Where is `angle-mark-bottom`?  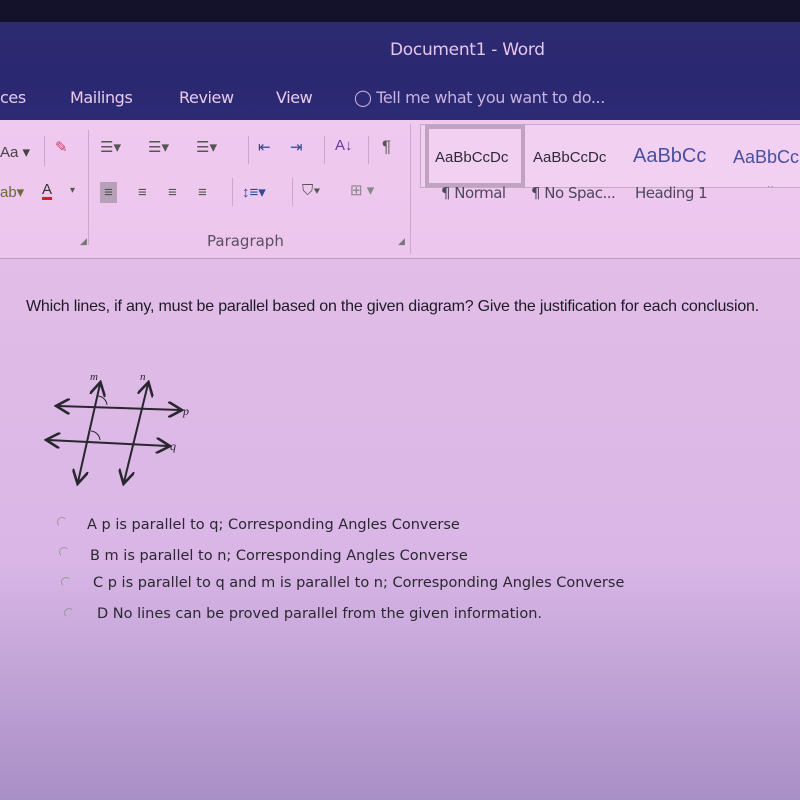
angle-mark-bottom is located at coordinates (95, 435).